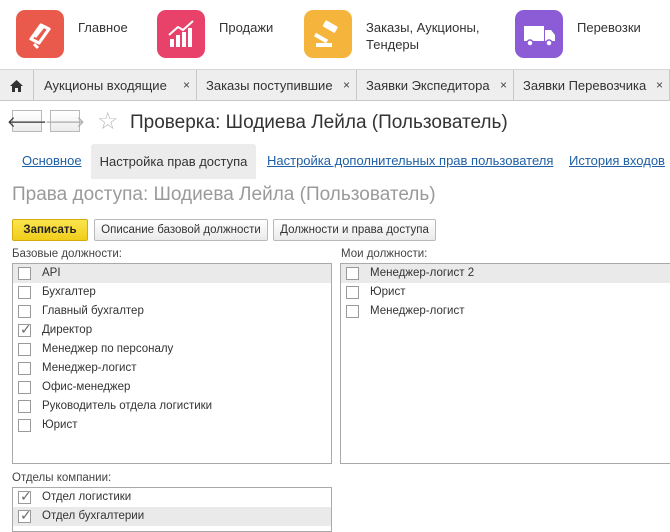 The width and height of the screenshot is (670, 532). I want to click on list-item-label: Офис-менеджер, so click(86, 387).